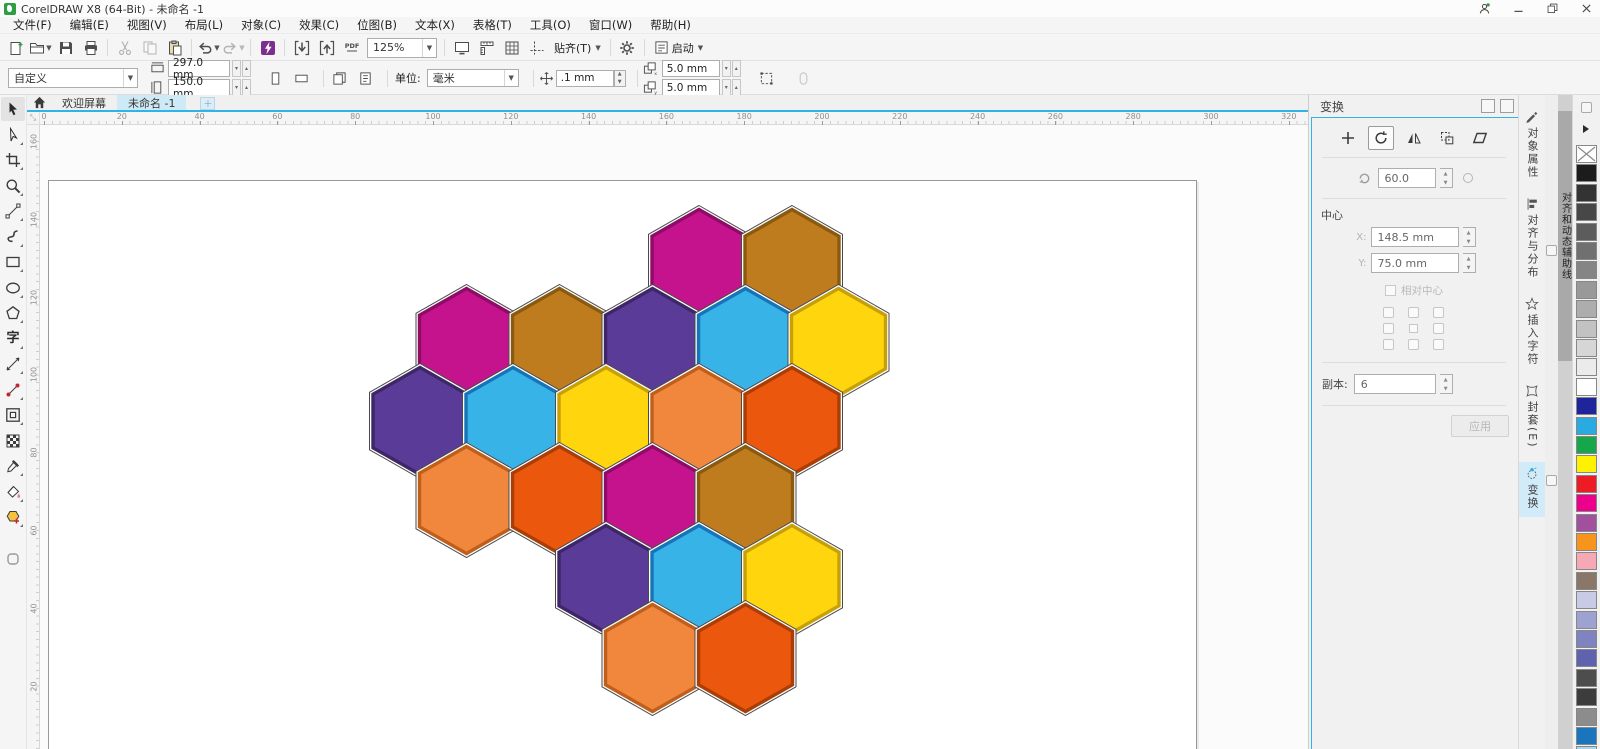  Describe the element at coordinates (435, 25) in the screenshot. I see `menu-item: 文本(X)` at that location.